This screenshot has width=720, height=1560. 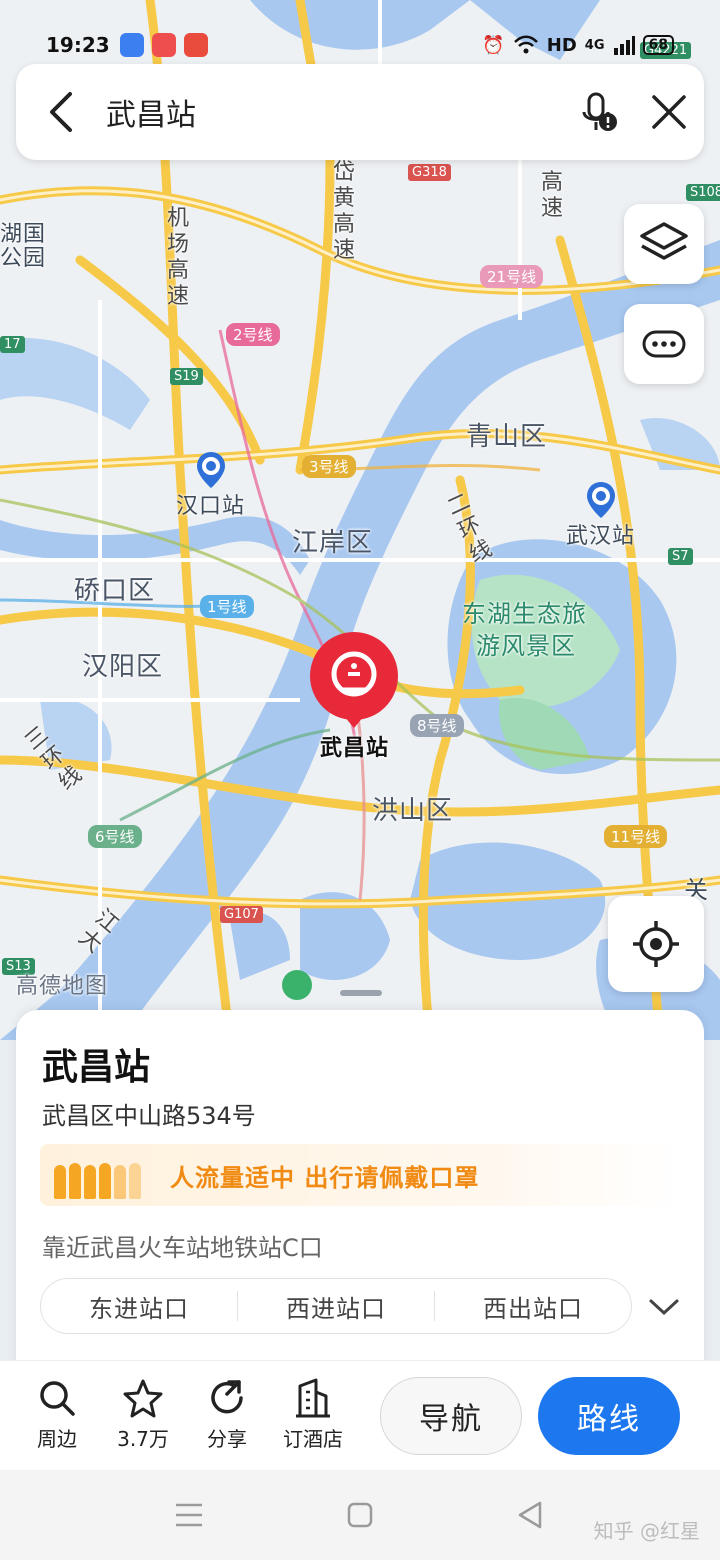 What do you see at coordinates (525, 44) in the screenshot?
I see `wifi-icon` at bounding box center [525, 44].